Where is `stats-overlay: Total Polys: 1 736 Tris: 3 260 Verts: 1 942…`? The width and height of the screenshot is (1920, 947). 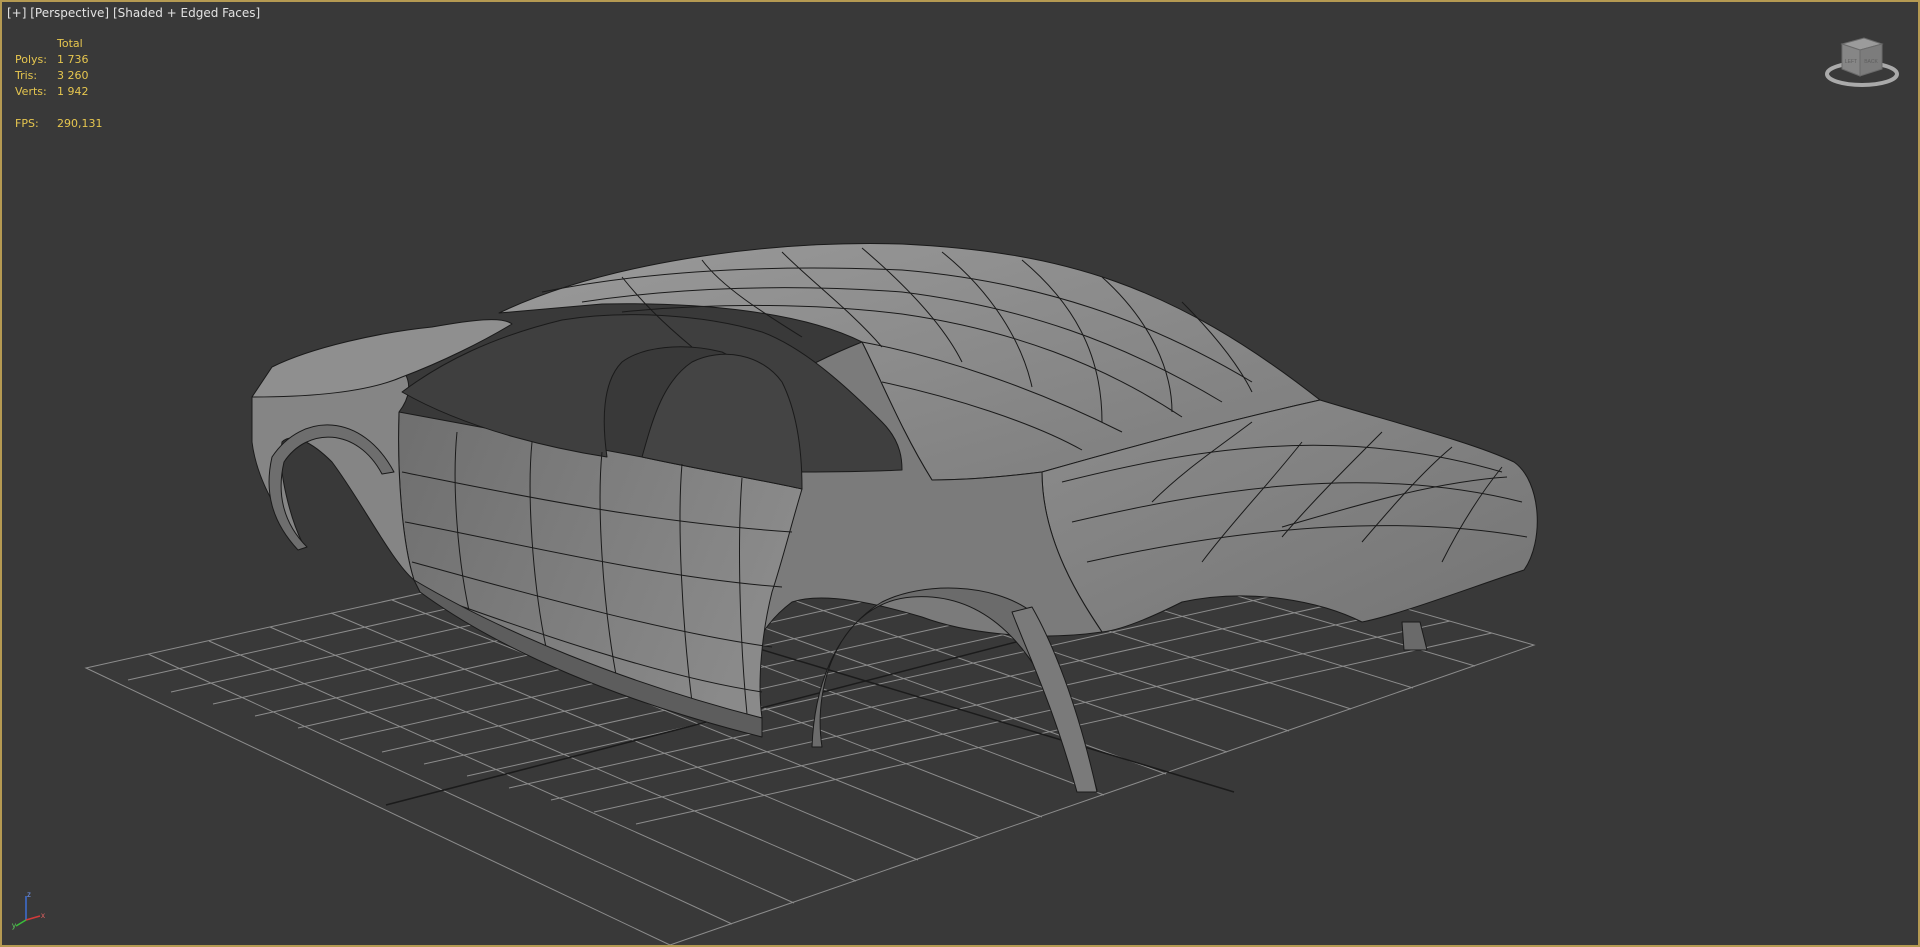 stats-overlay: Total Polys: 1 736 Tris: 3 260 Verts: 1 942… is located at coordinates (59, 84).